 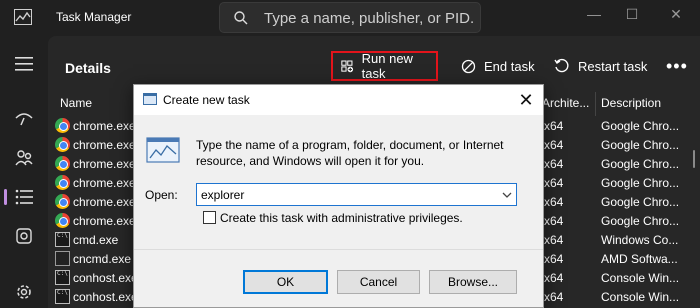 I want to click on search-icon, so click(x=241, y=18).